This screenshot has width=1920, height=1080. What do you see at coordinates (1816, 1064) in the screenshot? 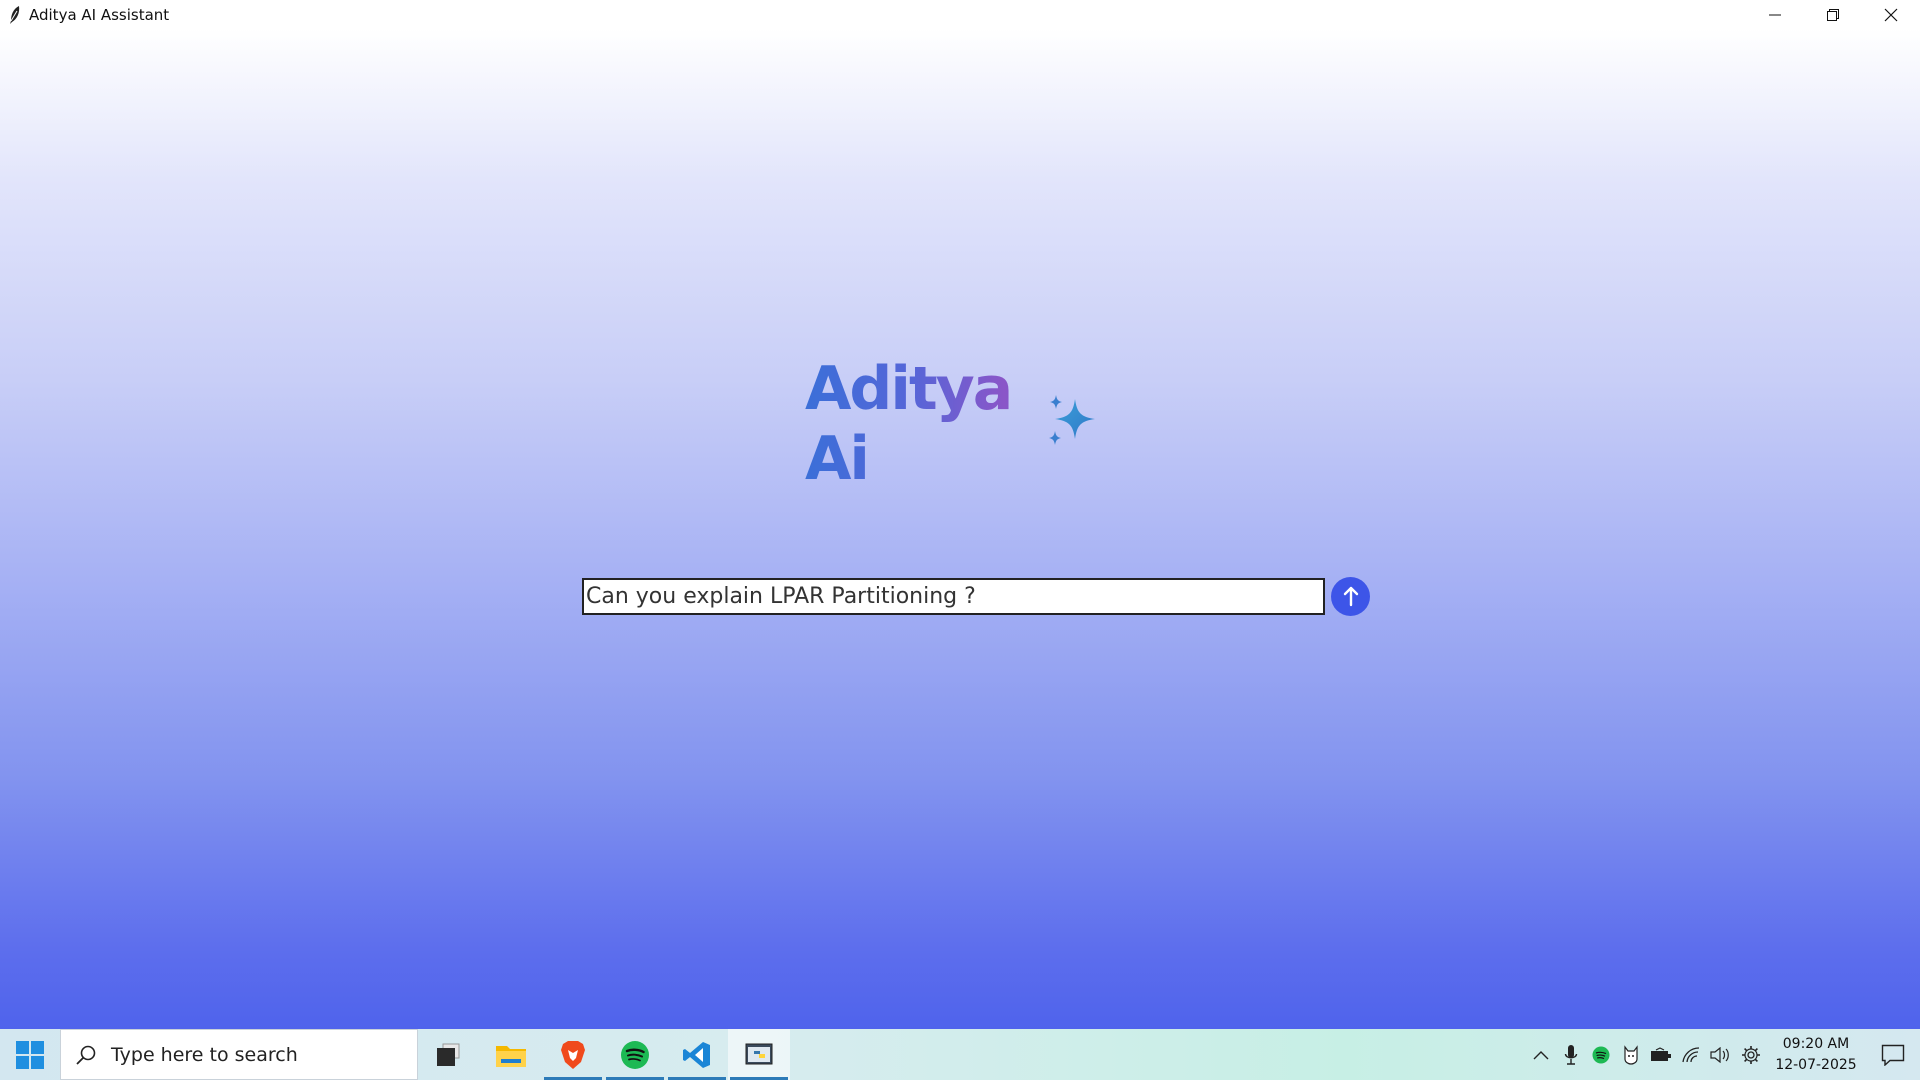
I see `clock-date: 12-07-2025` at bounding box center [1816, 1064].